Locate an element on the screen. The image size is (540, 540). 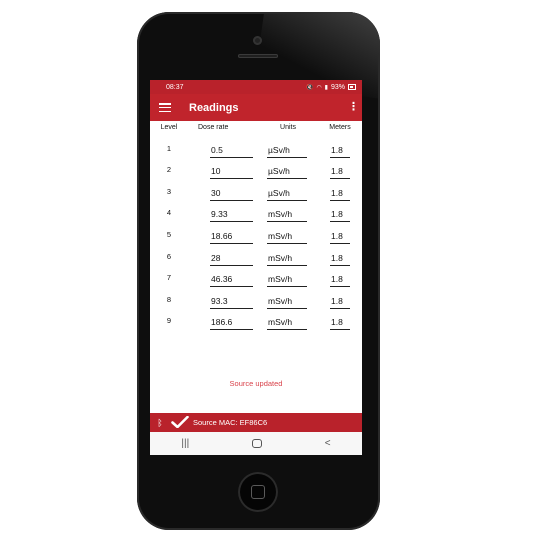
hamburger-icon is located at coordinates (165, 107).